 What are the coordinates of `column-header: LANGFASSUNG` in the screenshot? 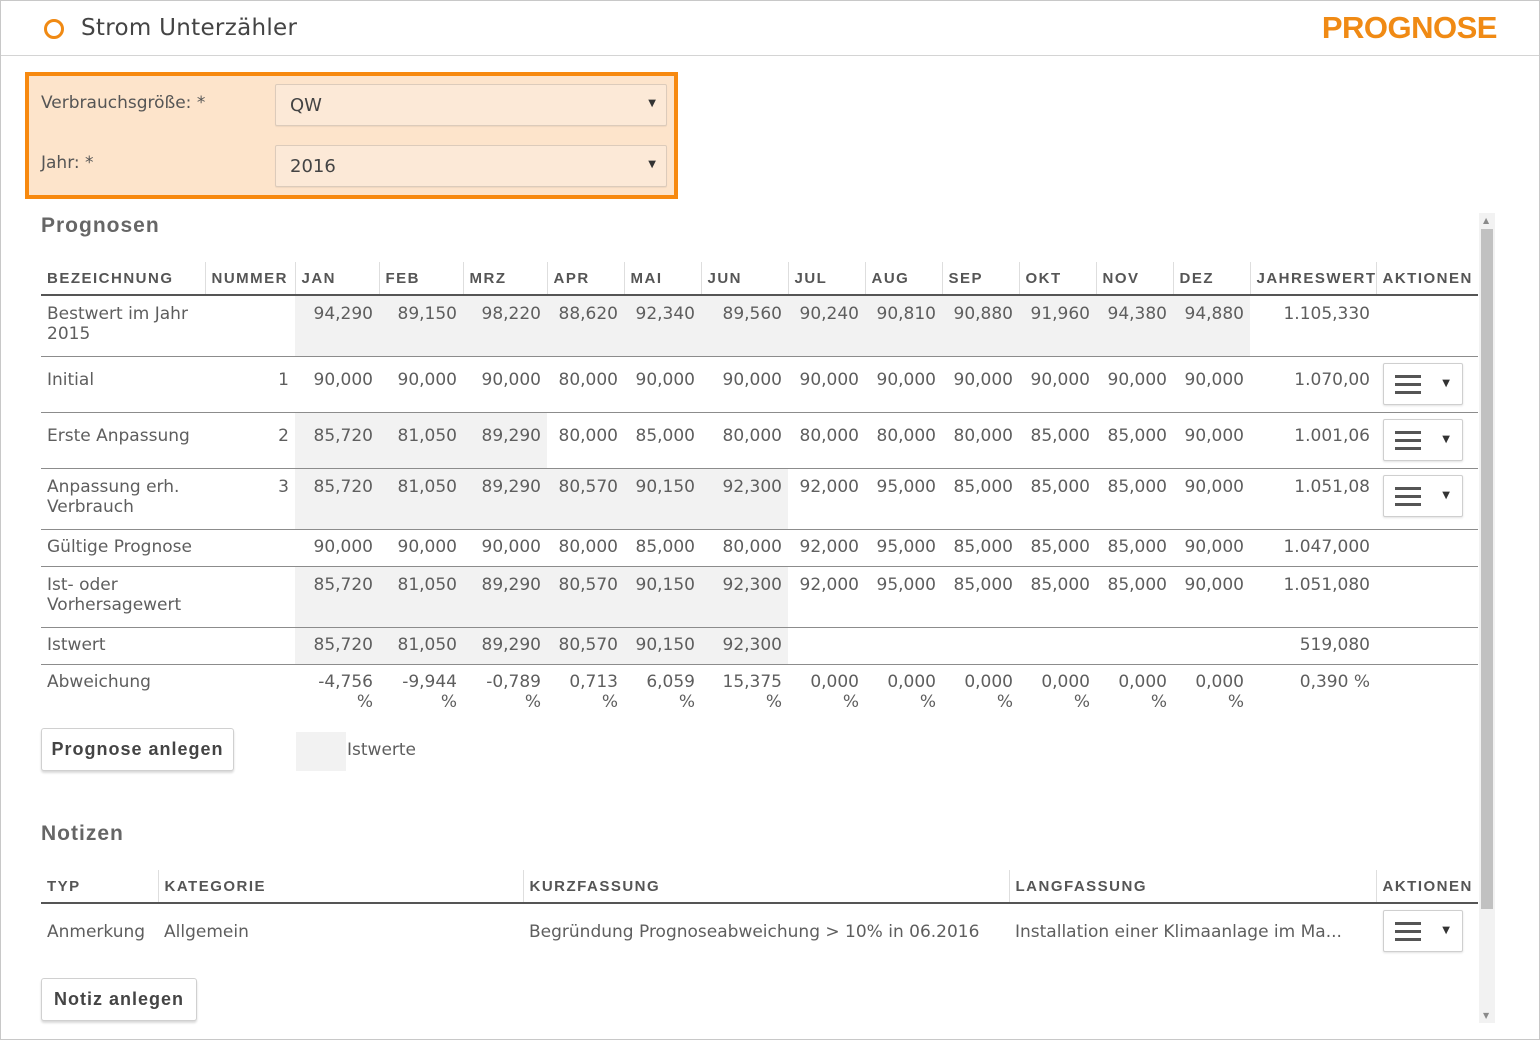 It's located at (1192, 887).